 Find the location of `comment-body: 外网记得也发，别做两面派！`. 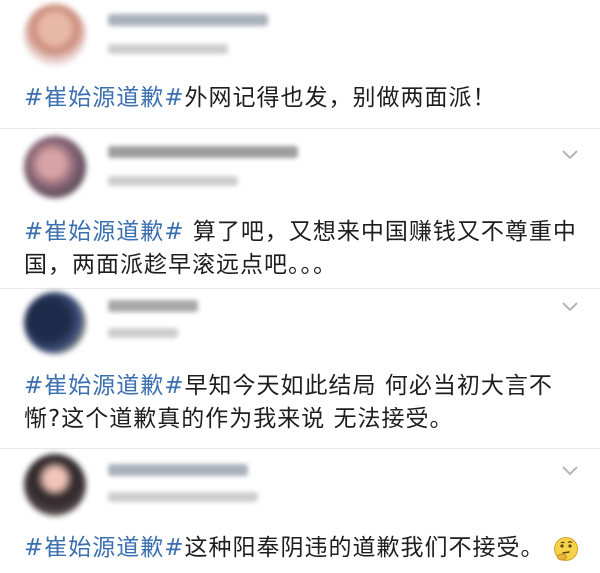

comment-body: 外网记得也发，别做两面派！ is located at coordinates (340, 98).